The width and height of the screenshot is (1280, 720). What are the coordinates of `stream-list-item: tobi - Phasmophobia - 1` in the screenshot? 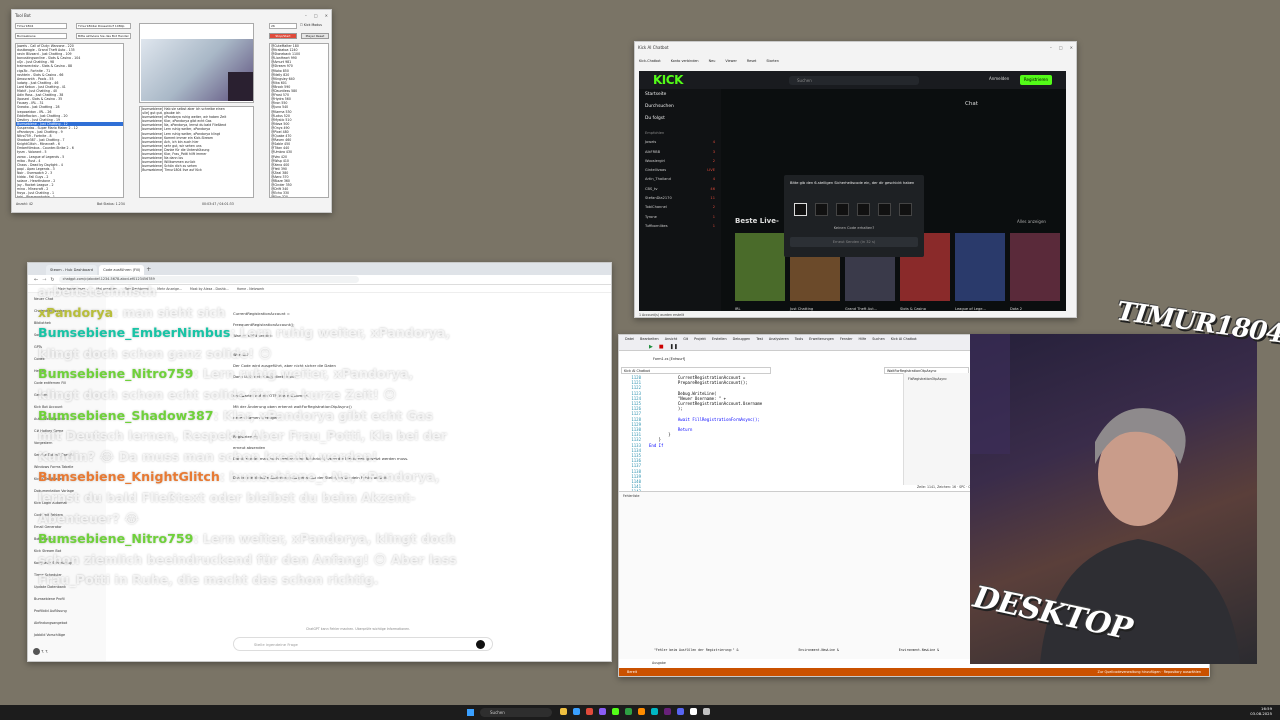 It's located at (69, 196).